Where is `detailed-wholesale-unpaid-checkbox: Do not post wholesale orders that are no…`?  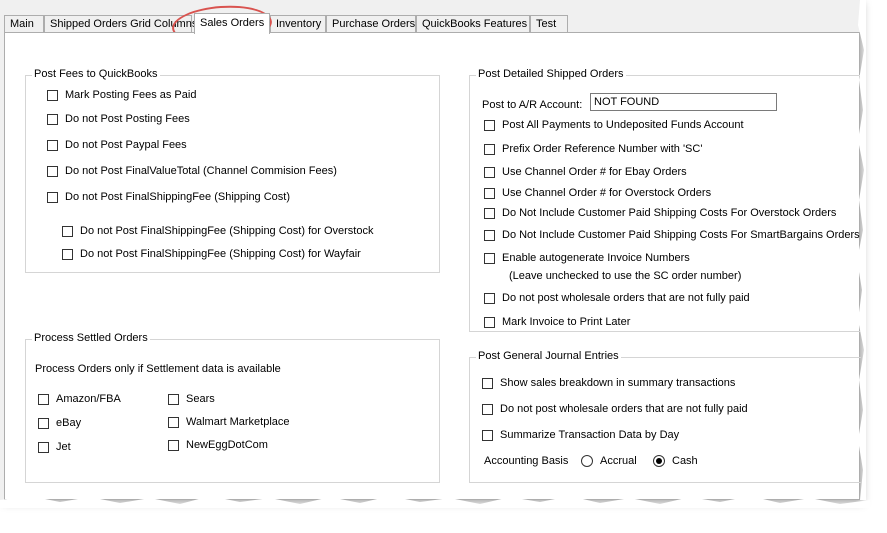
detailed-wholesale-unpaid-checkbox: Do not post wholesale orders that are no… is located at coordinates (617, 298).